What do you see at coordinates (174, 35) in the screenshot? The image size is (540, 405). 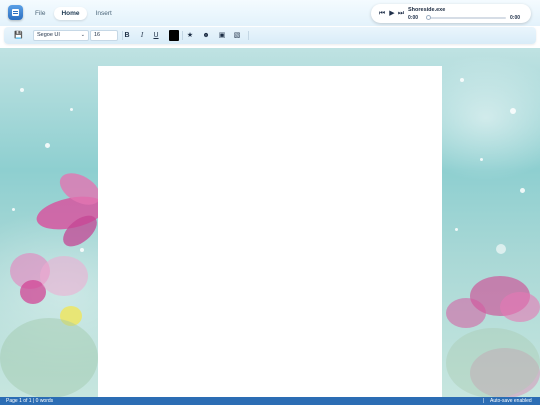 I see `text-color-swatch` at bounding box center [174, 35].